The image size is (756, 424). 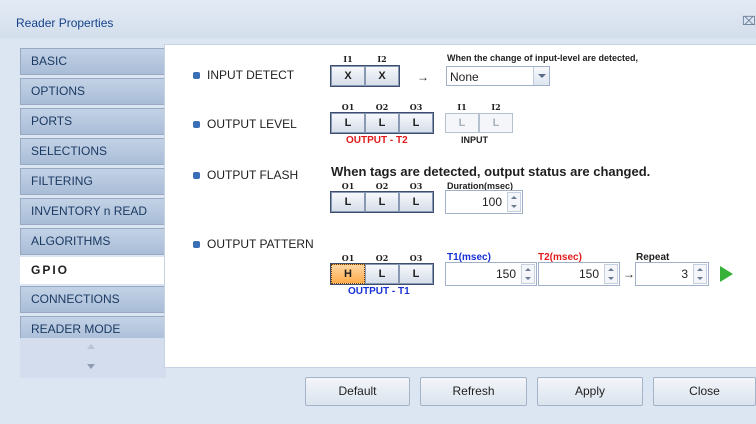 I want to click on input-detect-header-i2: I2, so click(x=382, y=59).